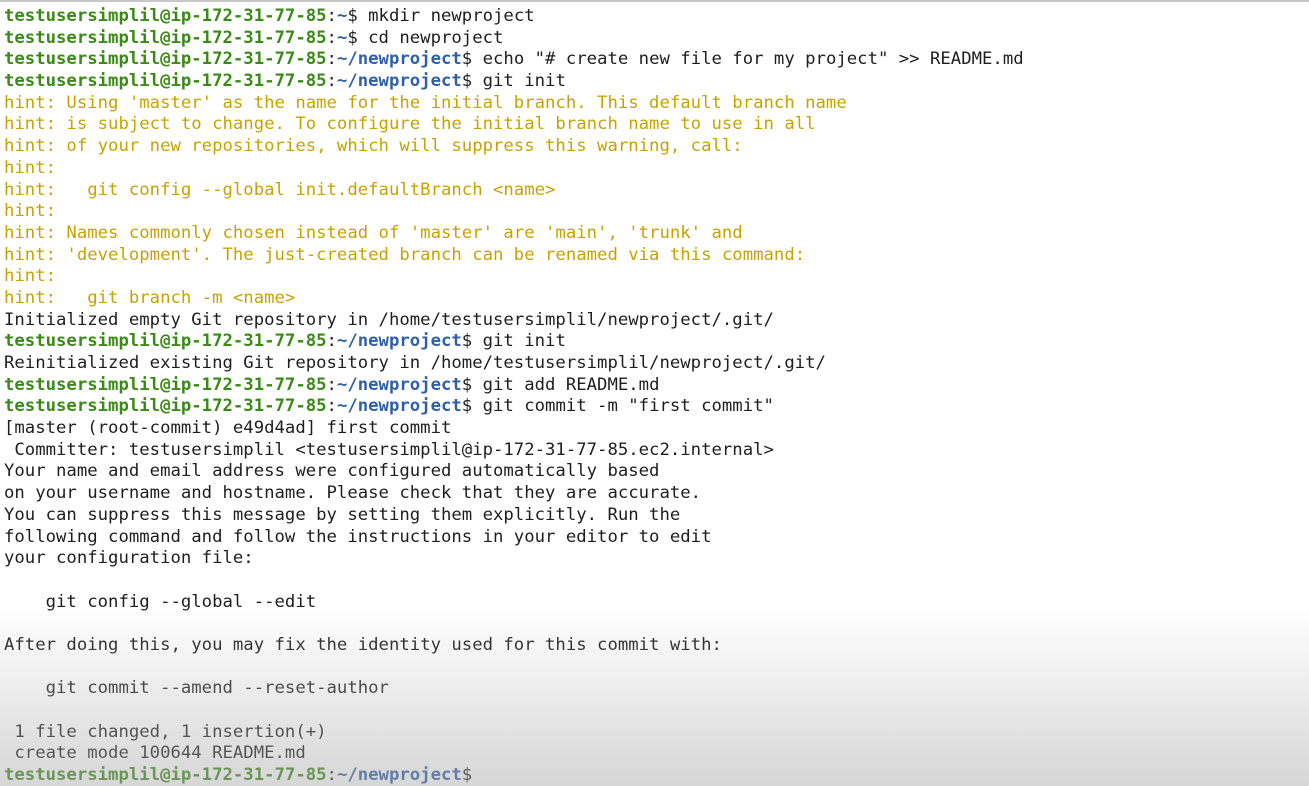  I want to click on command-text: mkdir newproject, so click(451, 16).